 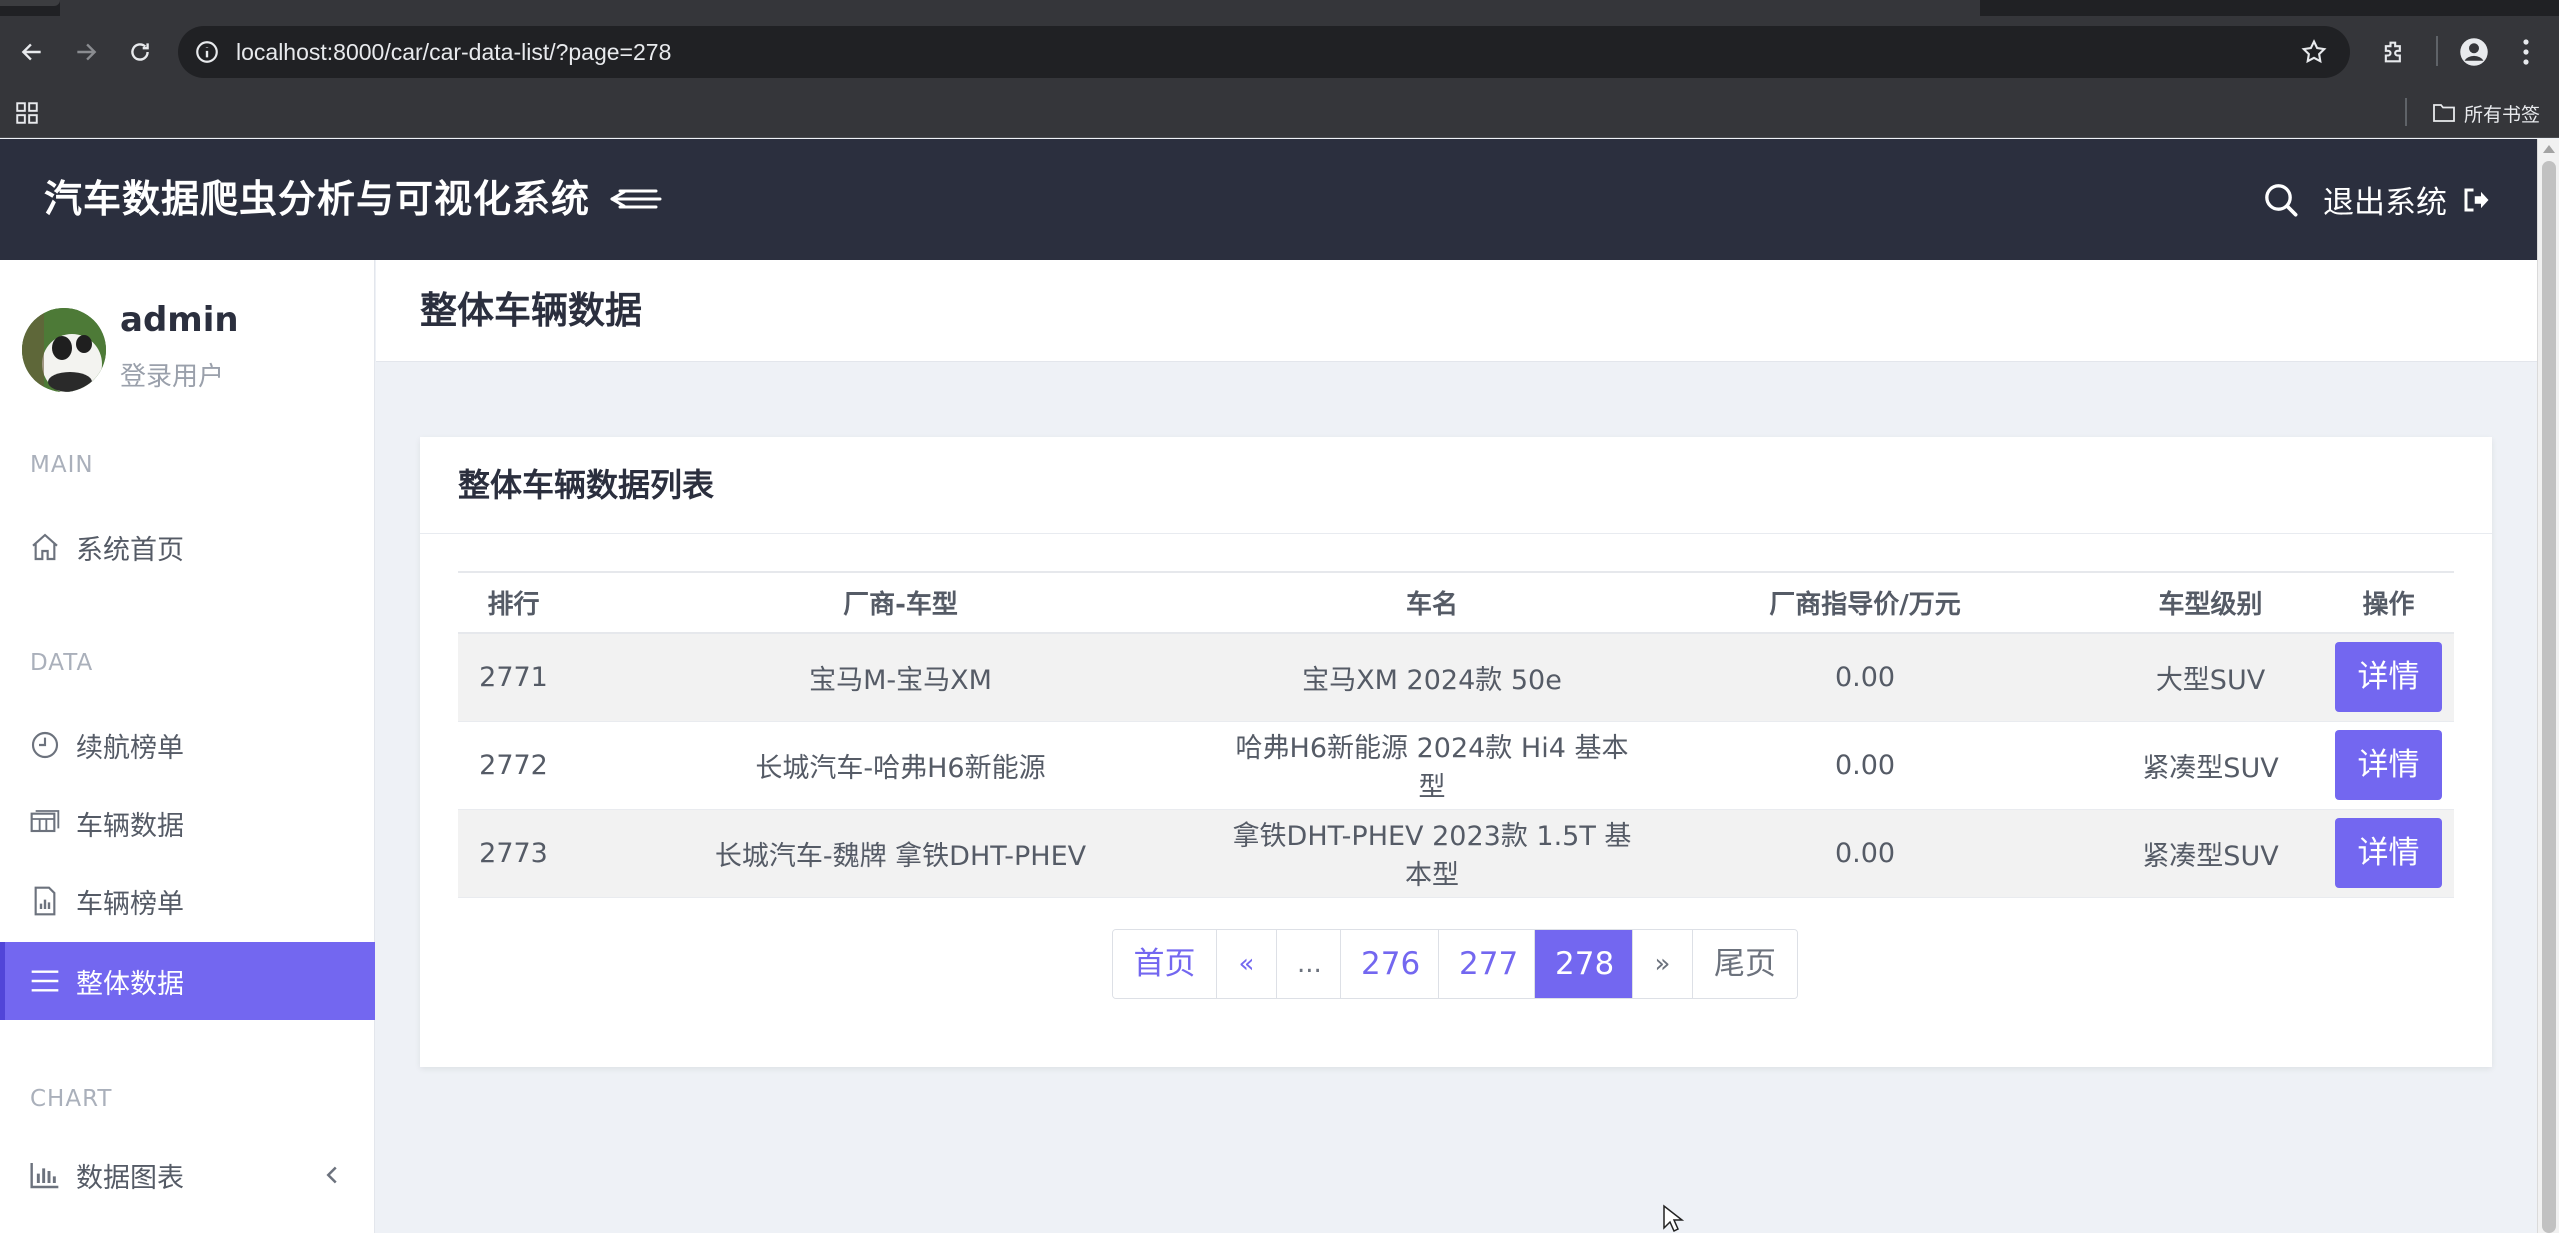 I want to click on column-header: 车名, so click(x=1432, y=602).